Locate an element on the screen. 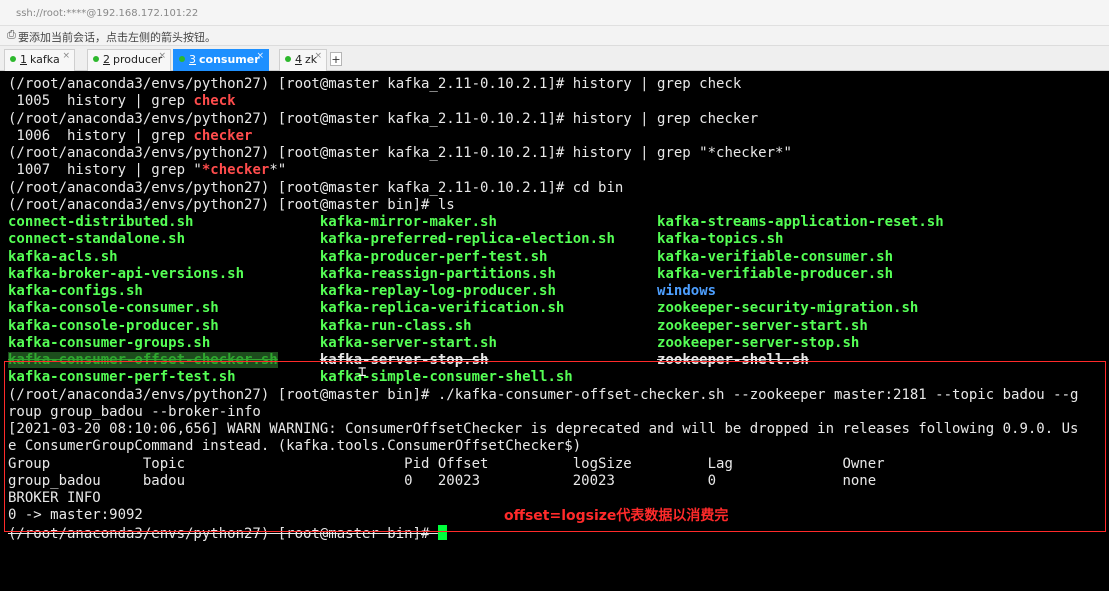  ls-entry: windows is located at coordinates (687, 291).